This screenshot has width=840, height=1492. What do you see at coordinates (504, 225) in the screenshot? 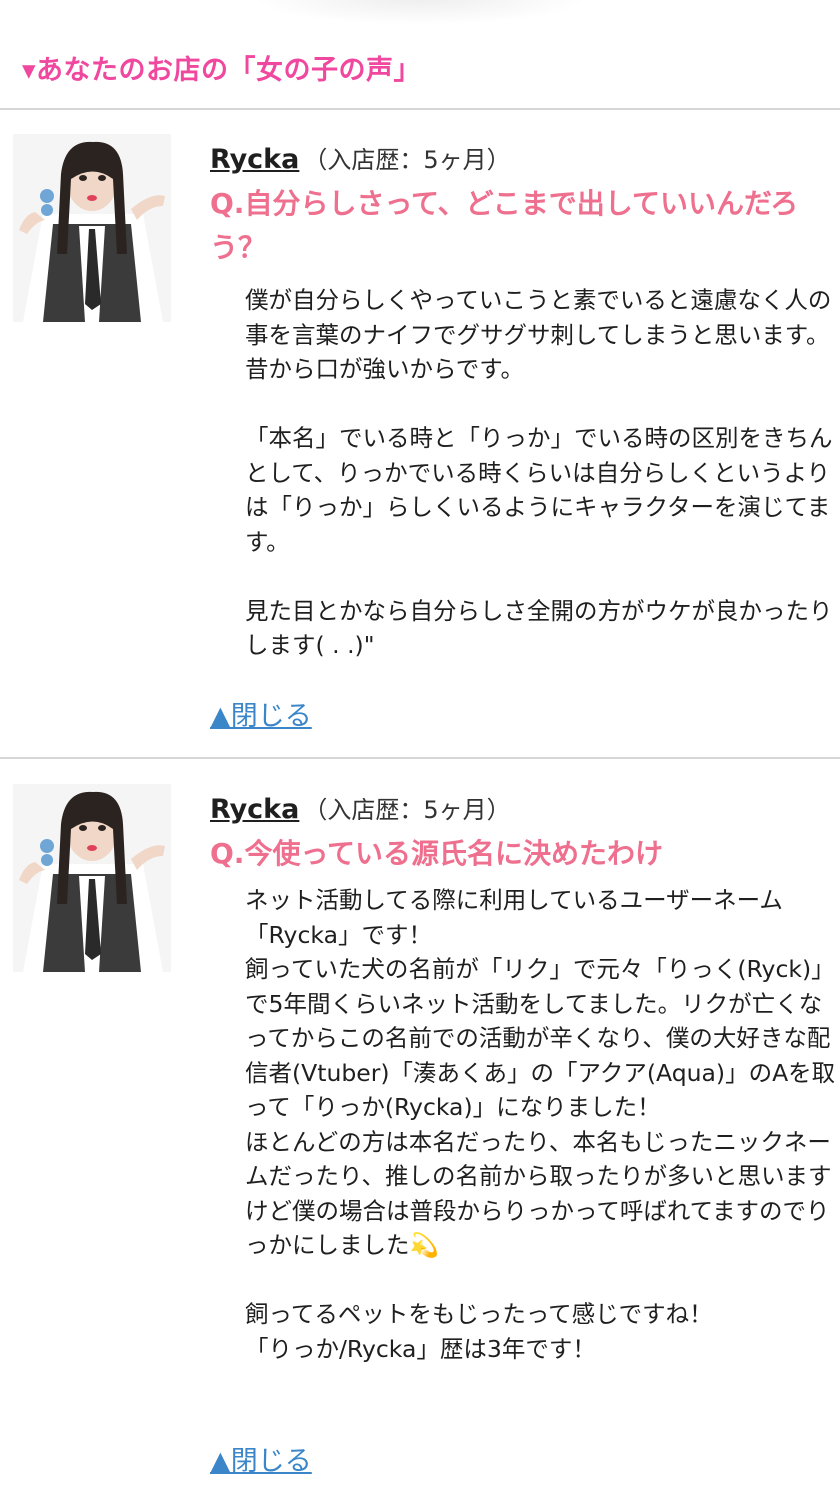
I see `question-title: Q.自分らしさって、どこまで出していいんだろう？` at bounding box center [504, 225].